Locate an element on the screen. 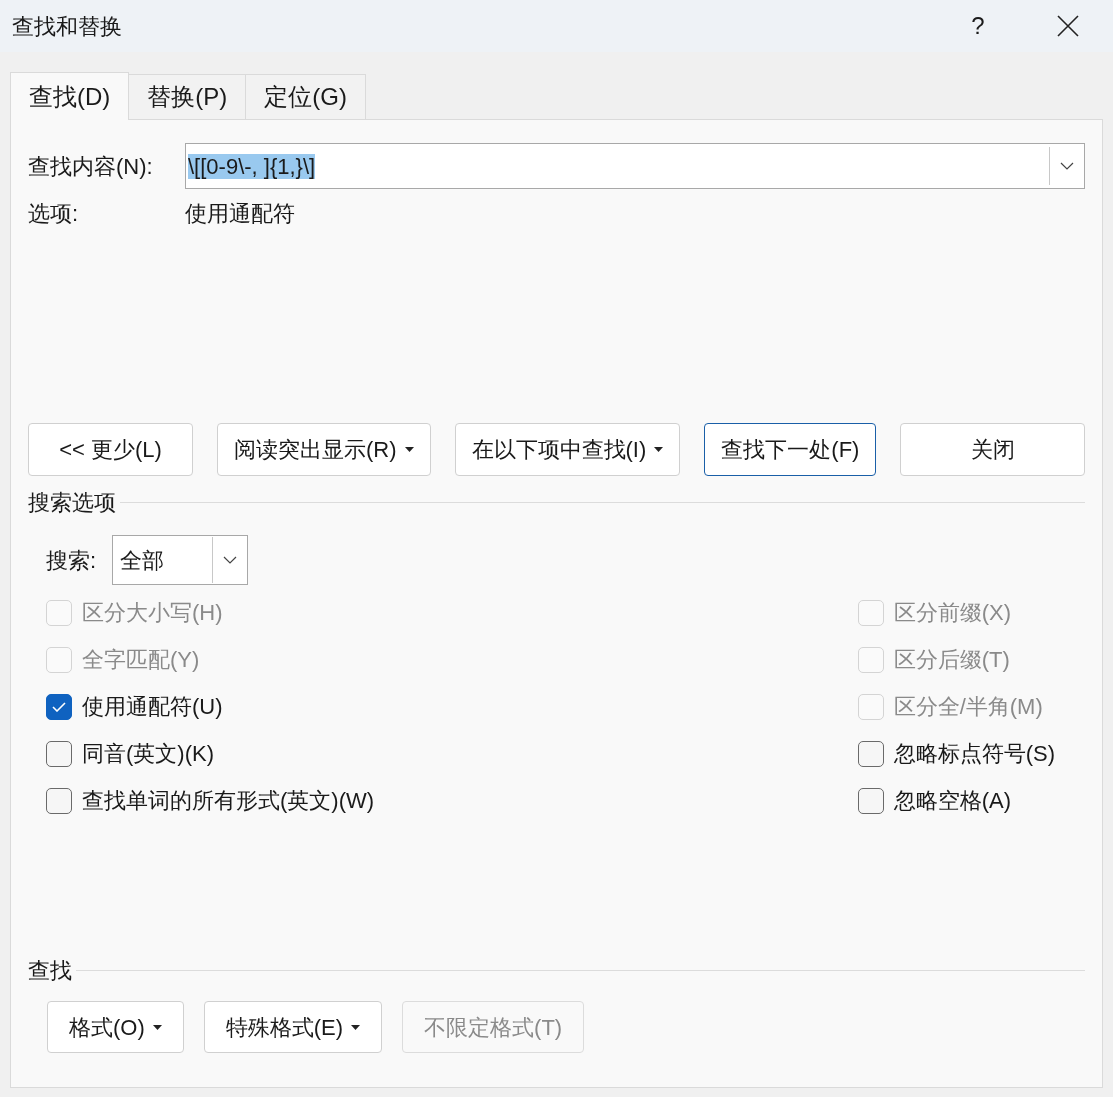 This screenshot has height=1097, width=1113. dialog-button: 查找下一处(F) is located at coordinates (790, 449).